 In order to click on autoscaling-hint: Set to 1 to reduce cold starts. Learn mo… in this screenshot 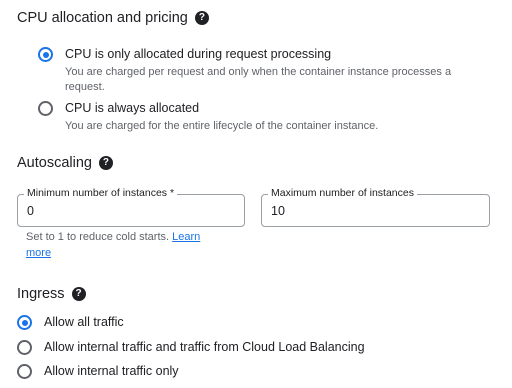, I will do `click(126, 245)`.